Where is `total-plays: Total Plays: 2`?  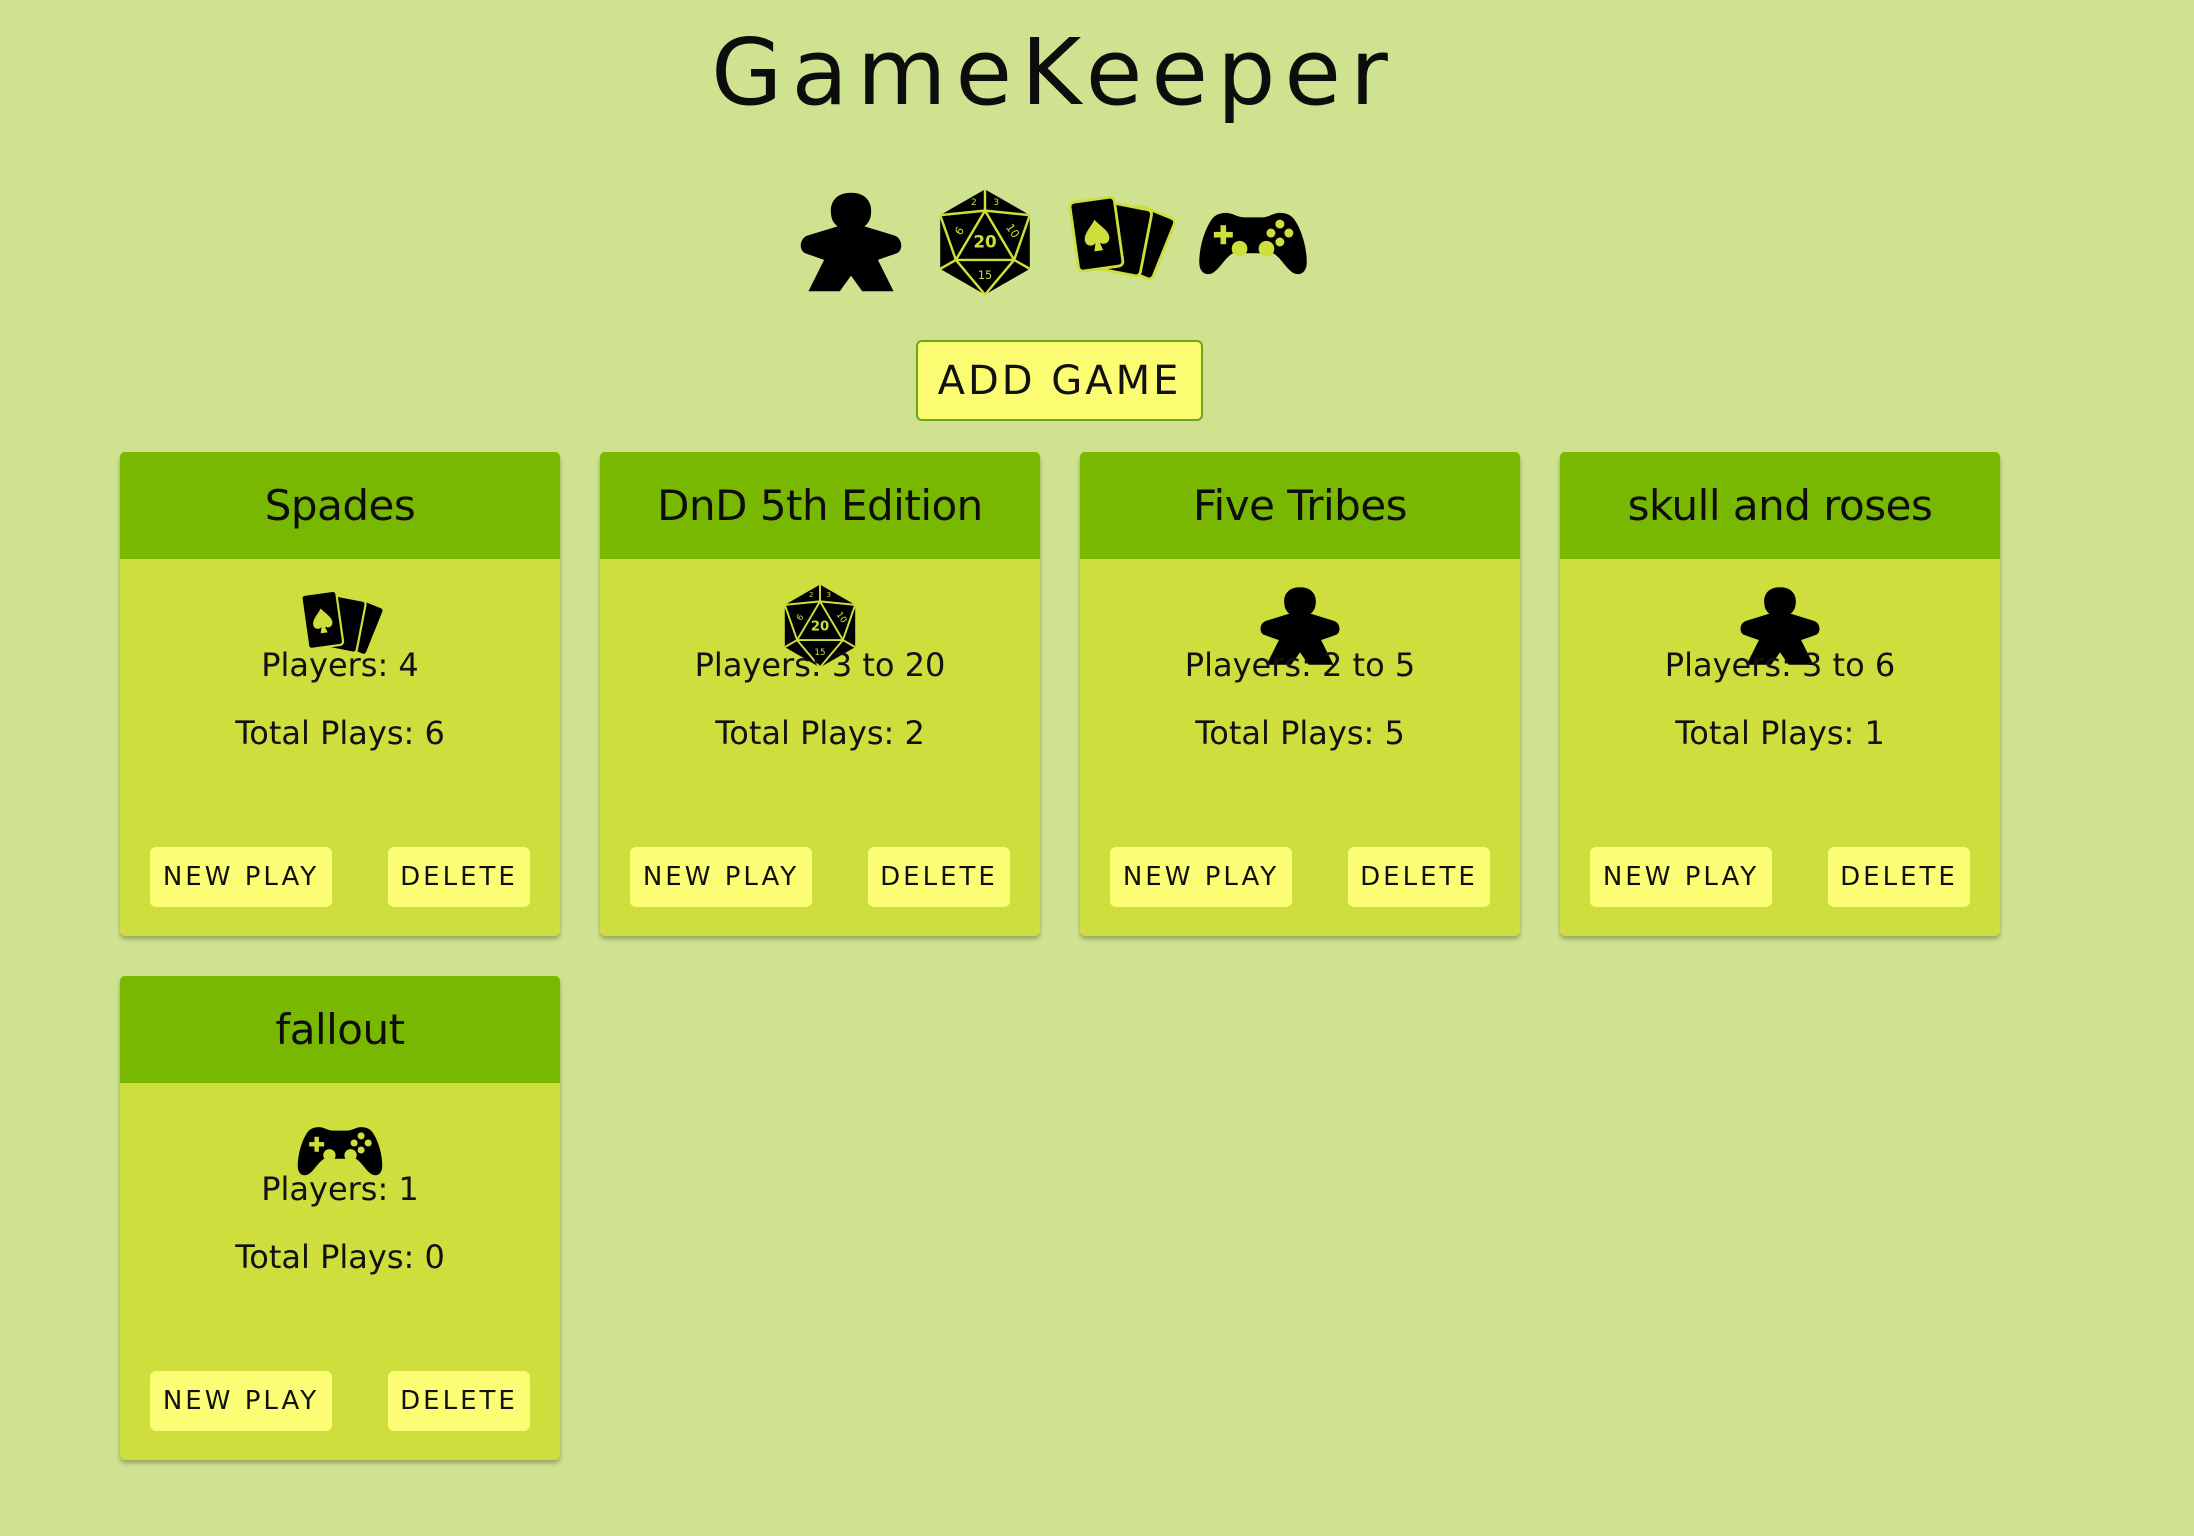
total-plays: Total Plays: 2 is located at coordinates (820, 733).